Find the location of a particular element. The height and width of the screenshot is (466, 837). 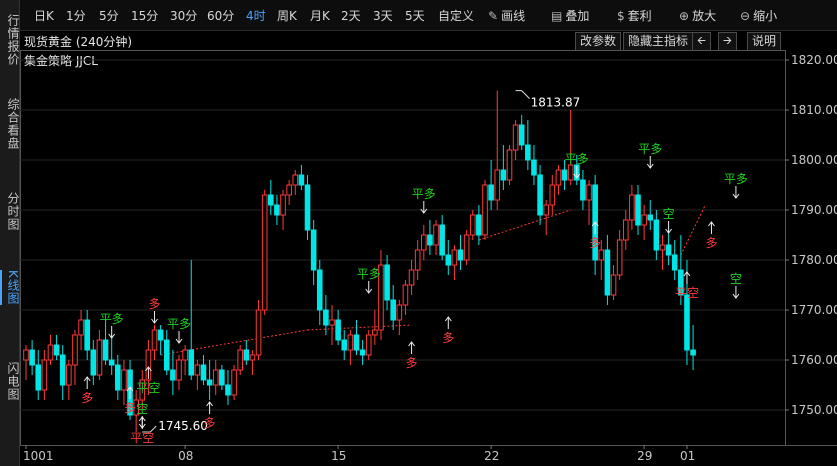

period-11-button: 3天 is located at coordinates (383, 15).